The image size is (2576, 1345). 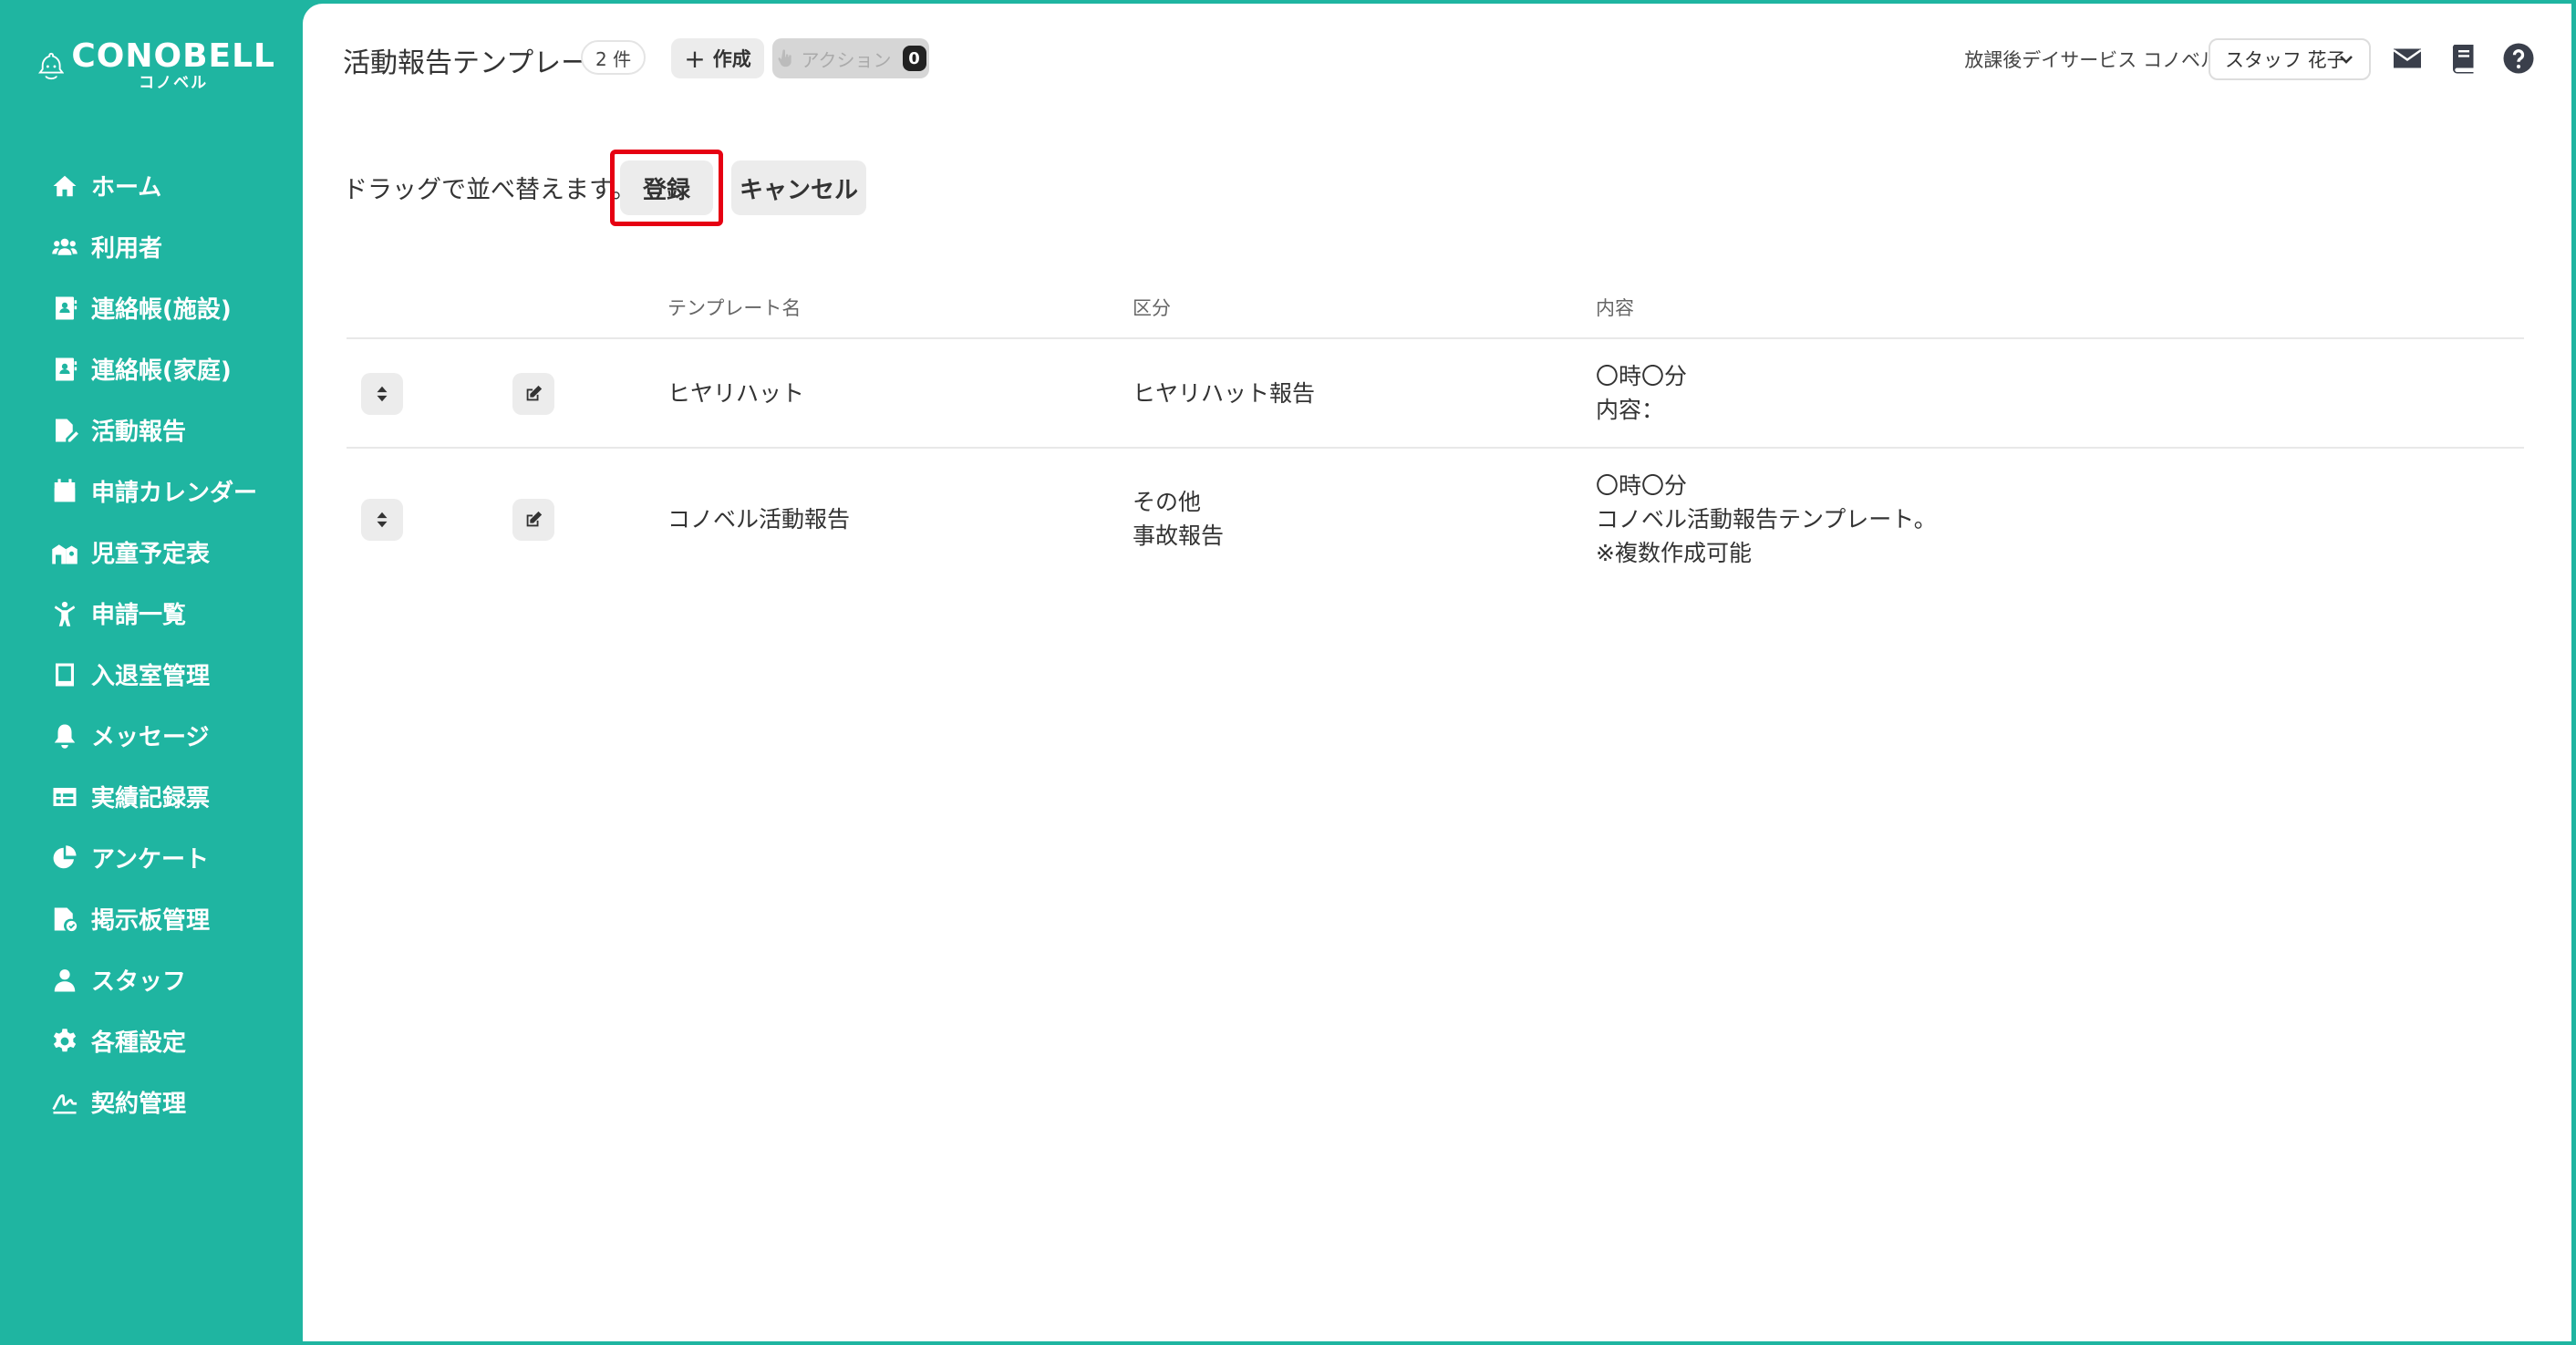 What do you see at coordinates (151, 798) in the screenshot?
I see `sidebar-item-label: 実績記録票` at bounding box center [151, 798].